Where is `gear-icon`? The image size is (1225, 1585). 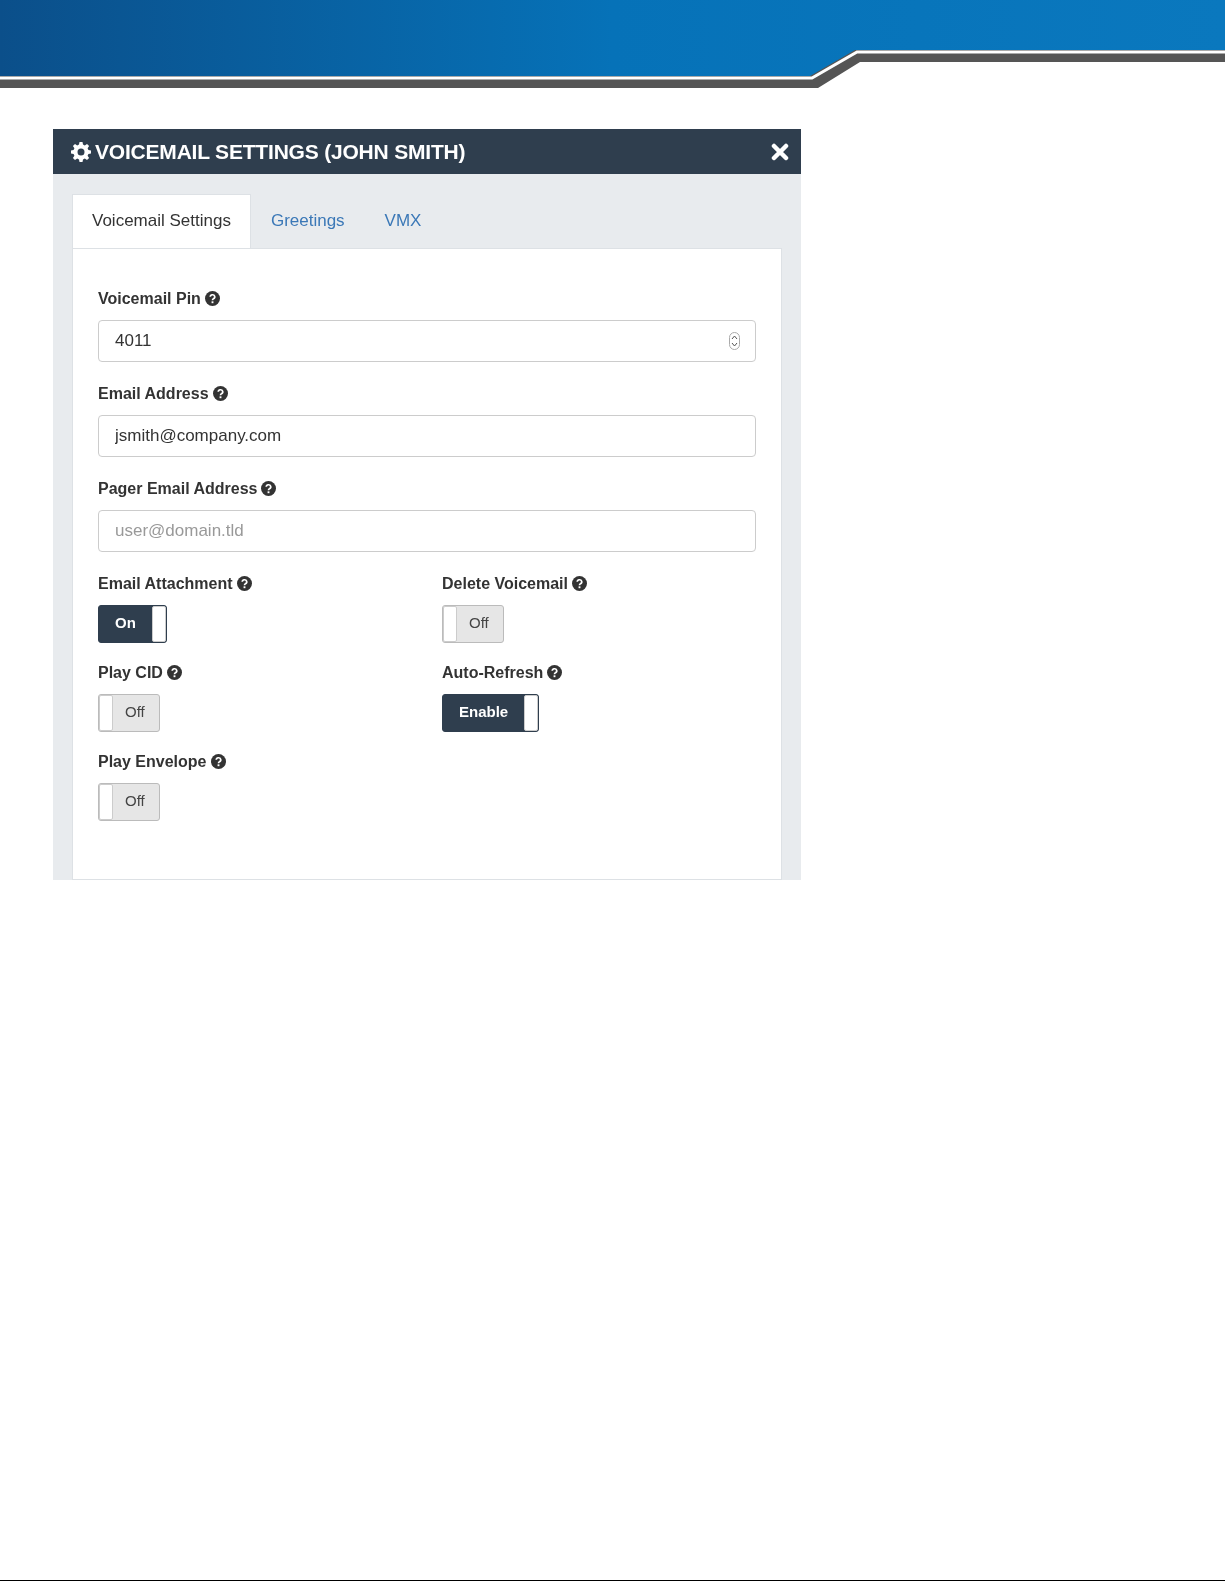
gear-icon is located at coordinates (81, 151).